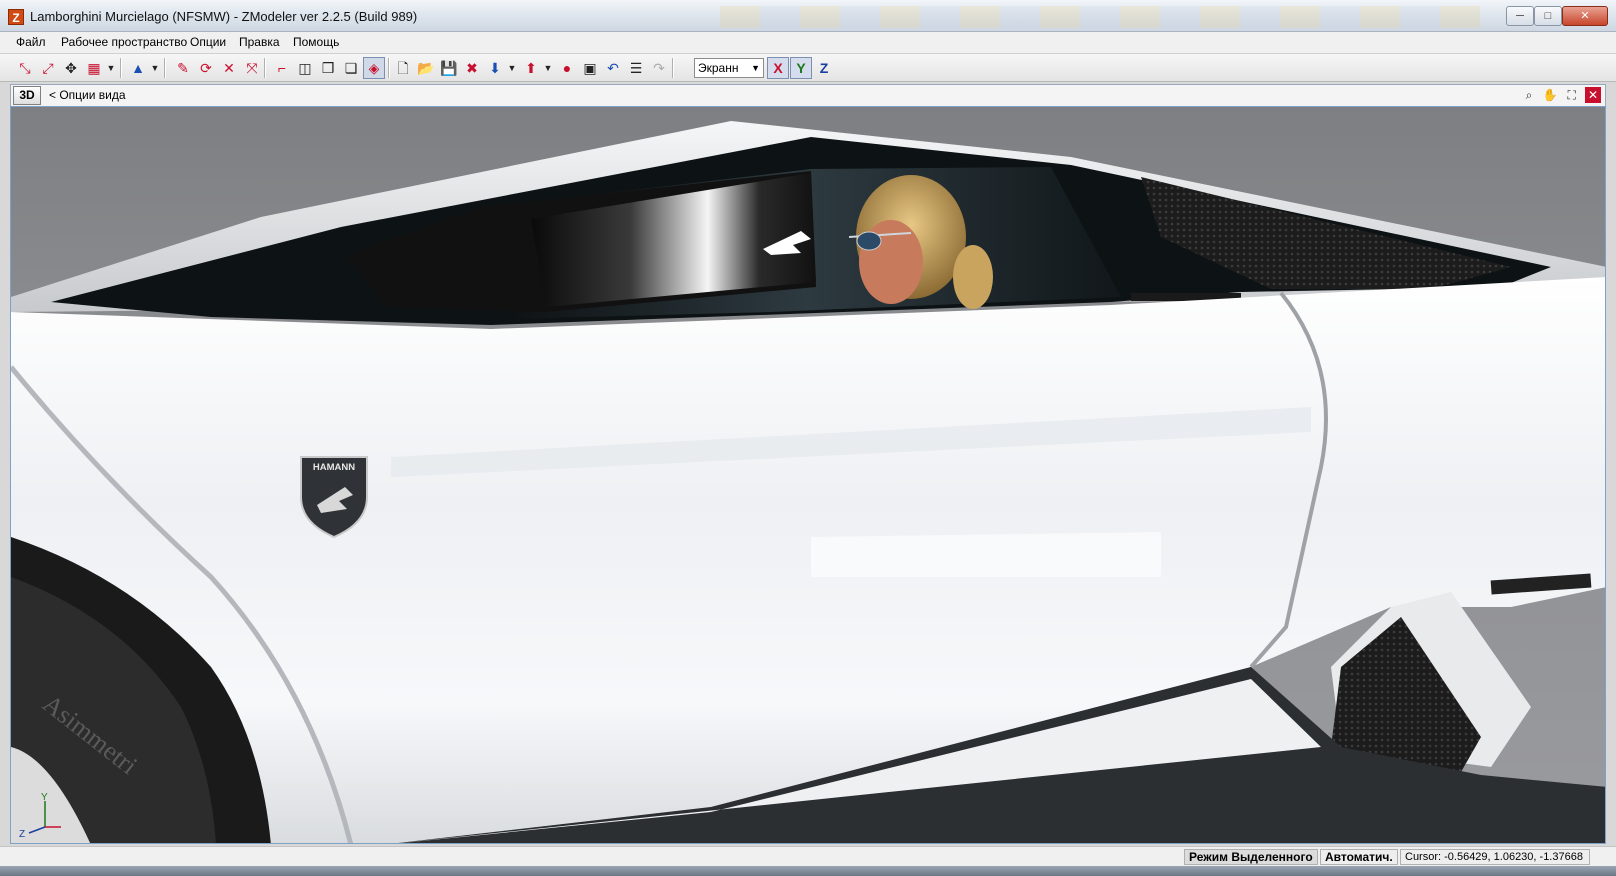  What do you see at coordinates (1548, 16) in the screenshot?
I see `maximize-button: □` at bounding box center [1548, 16].